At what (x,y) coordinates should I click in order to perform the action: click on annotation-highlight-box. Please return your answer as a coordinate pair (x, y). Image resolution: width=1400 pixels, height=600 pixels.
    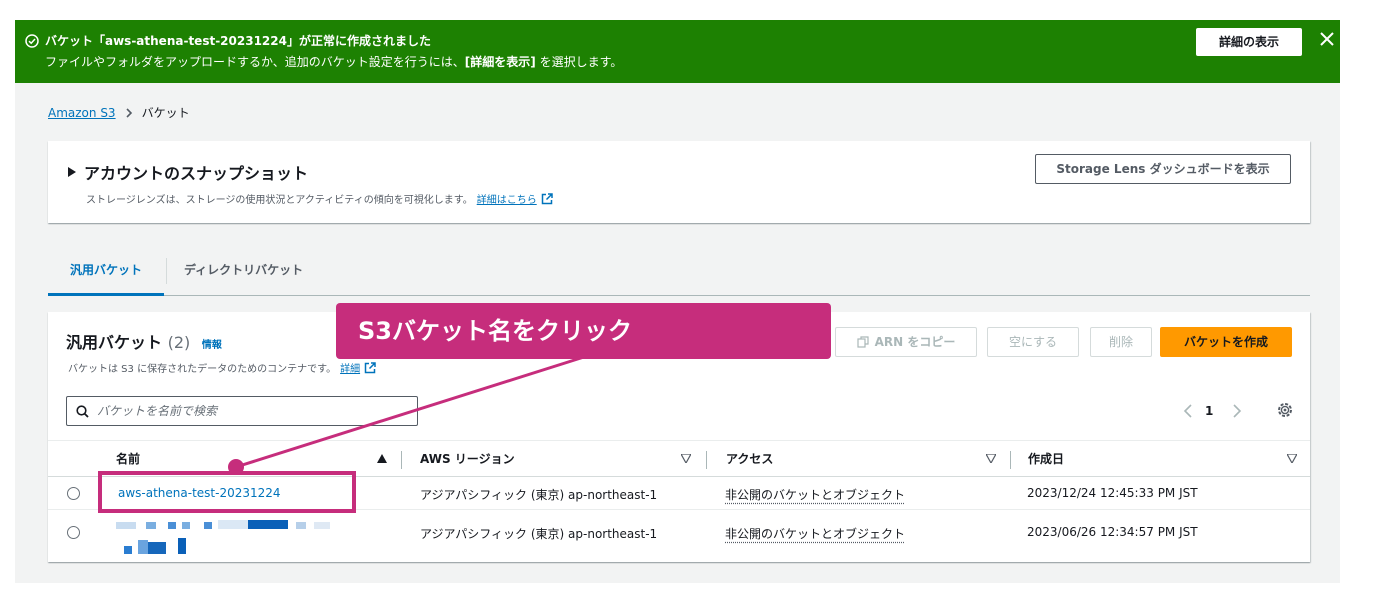
    Looking at the image, I should click on (227, 492).